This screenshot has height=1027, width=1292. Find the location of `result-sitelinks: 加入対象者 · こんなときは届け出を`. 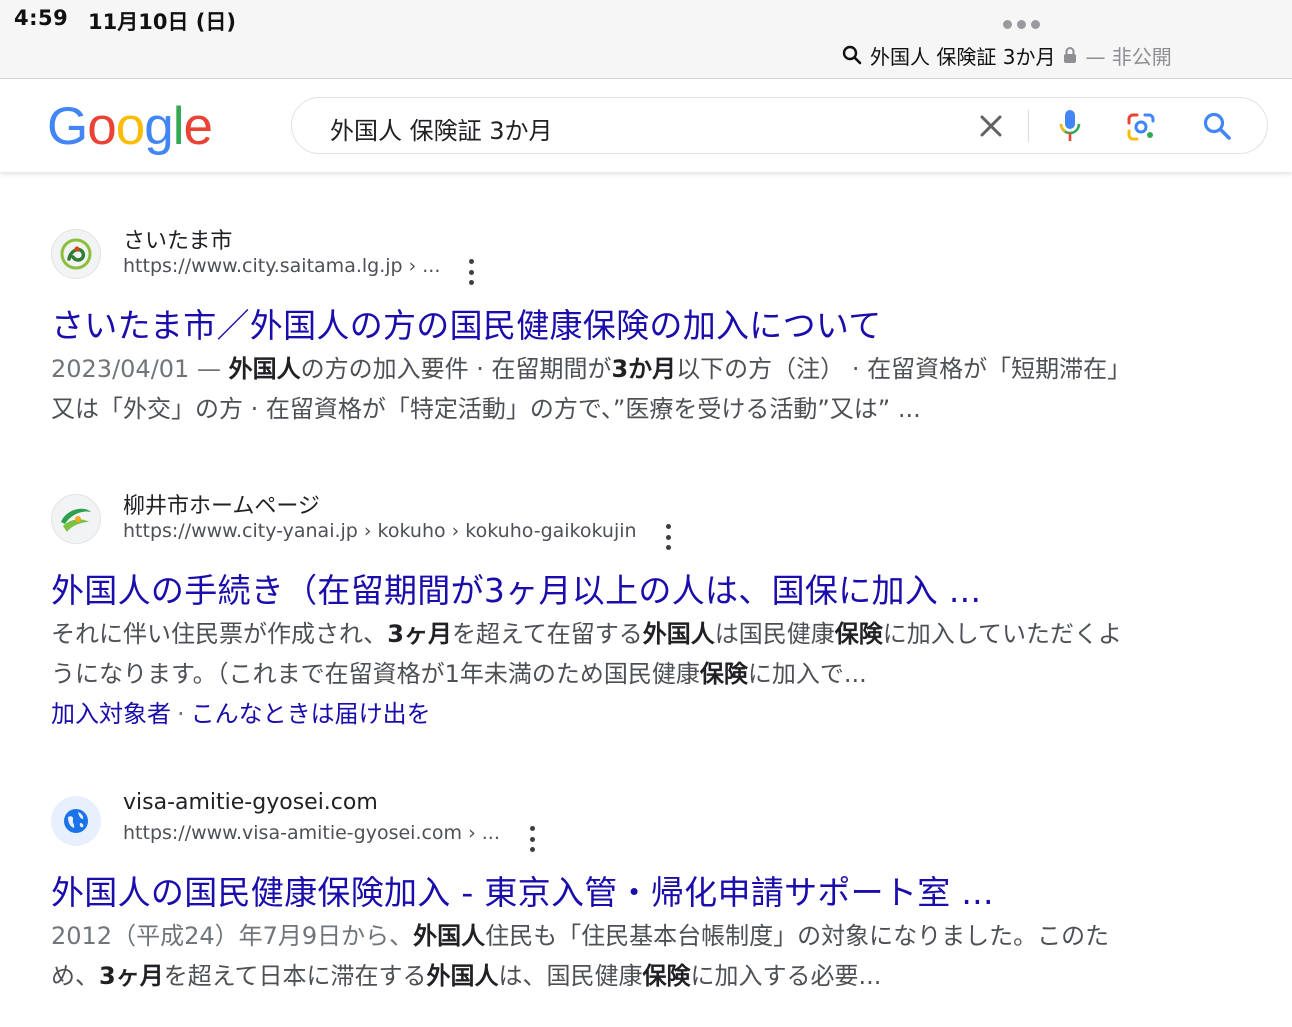

result-sitelinks: 加入対象者 · こんなときは届け出を is located at coordinates (241, 714).